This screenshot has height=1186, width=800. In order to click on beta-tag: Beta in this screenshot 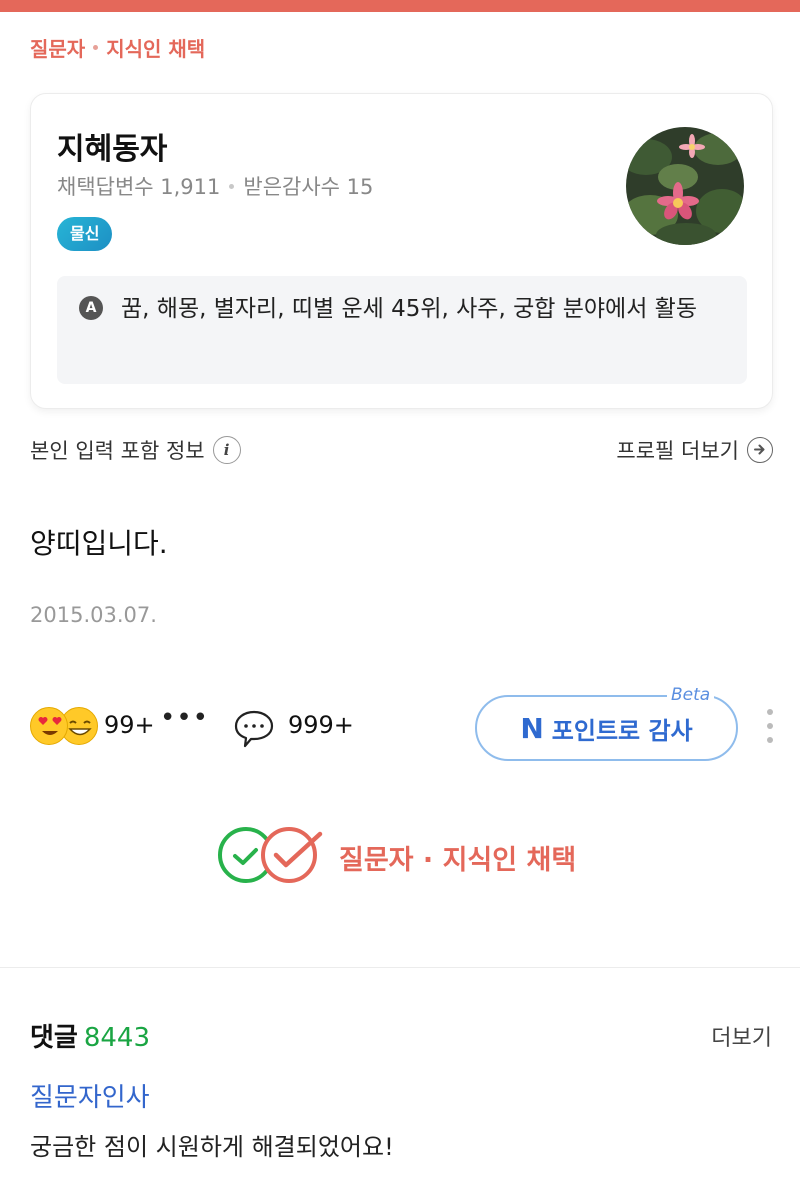, I will do `click(691, 695)`.